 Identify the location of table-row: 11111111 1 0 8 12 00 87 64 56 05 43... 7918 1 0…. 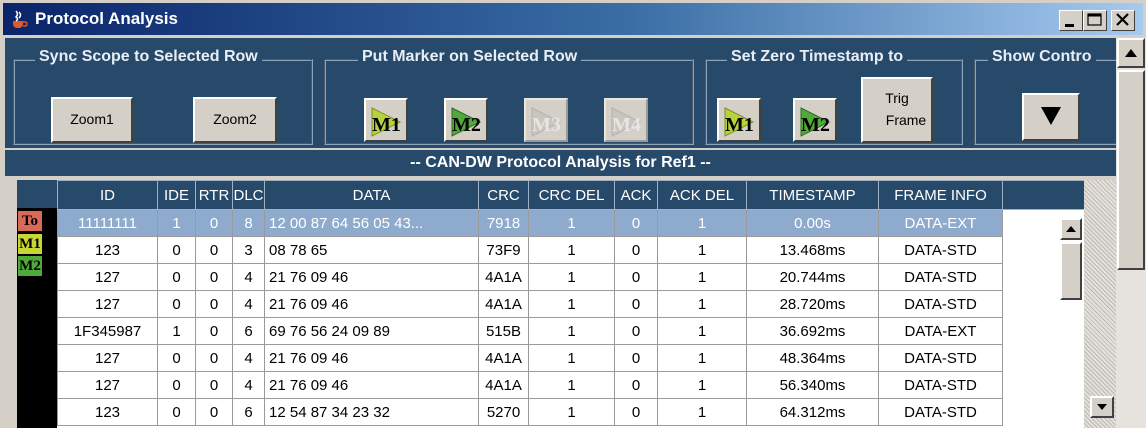
(571, 223).